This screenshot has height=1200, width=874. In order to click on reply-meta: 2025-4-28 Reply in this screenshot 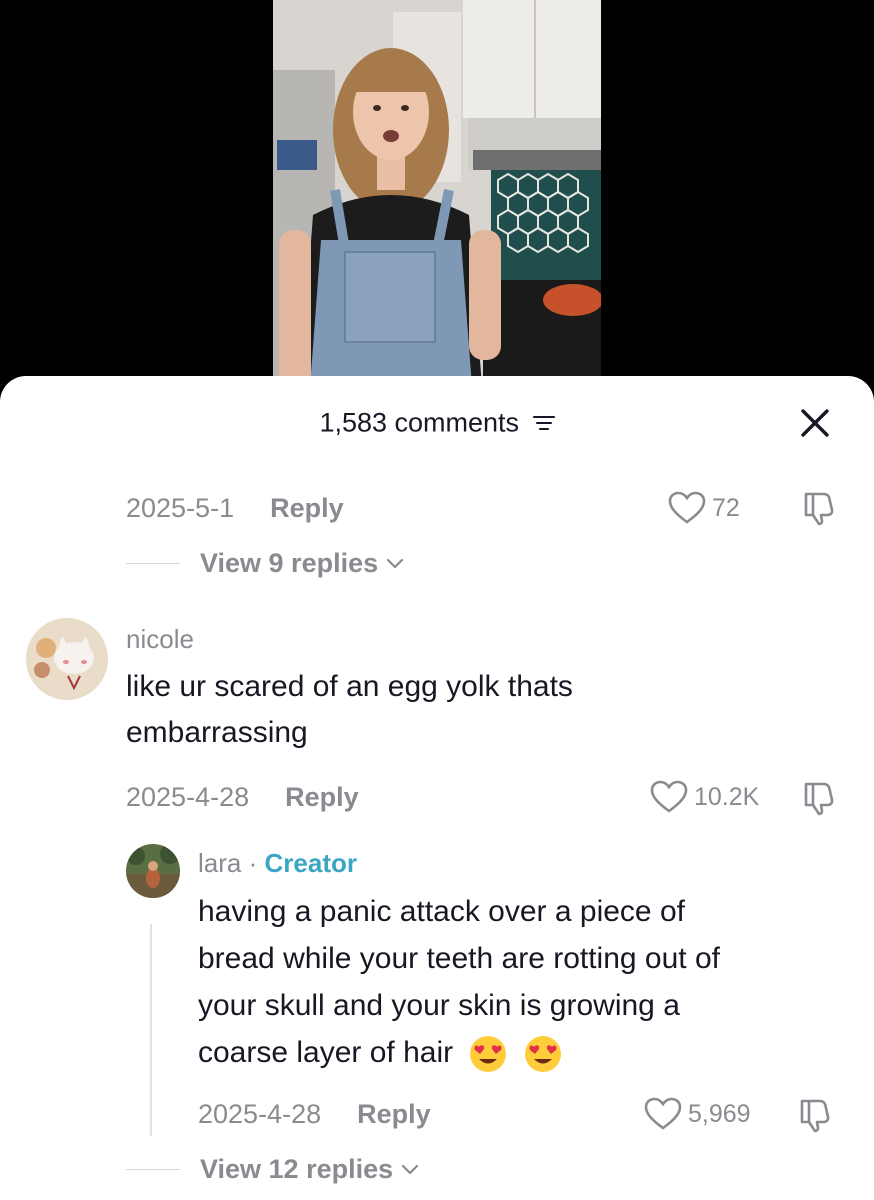, I will do `click(314, 1114)`.